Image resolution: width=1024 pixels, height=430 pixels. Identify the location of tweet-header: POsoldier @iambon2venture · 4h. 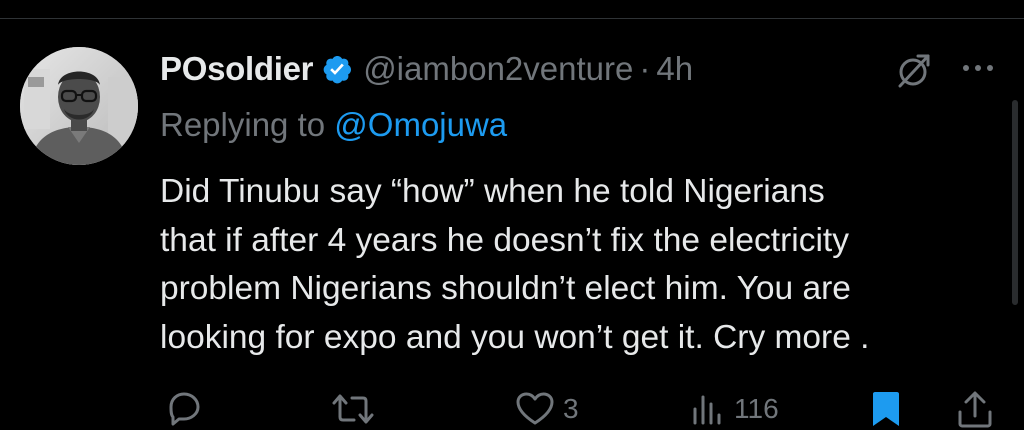
(426, 69).